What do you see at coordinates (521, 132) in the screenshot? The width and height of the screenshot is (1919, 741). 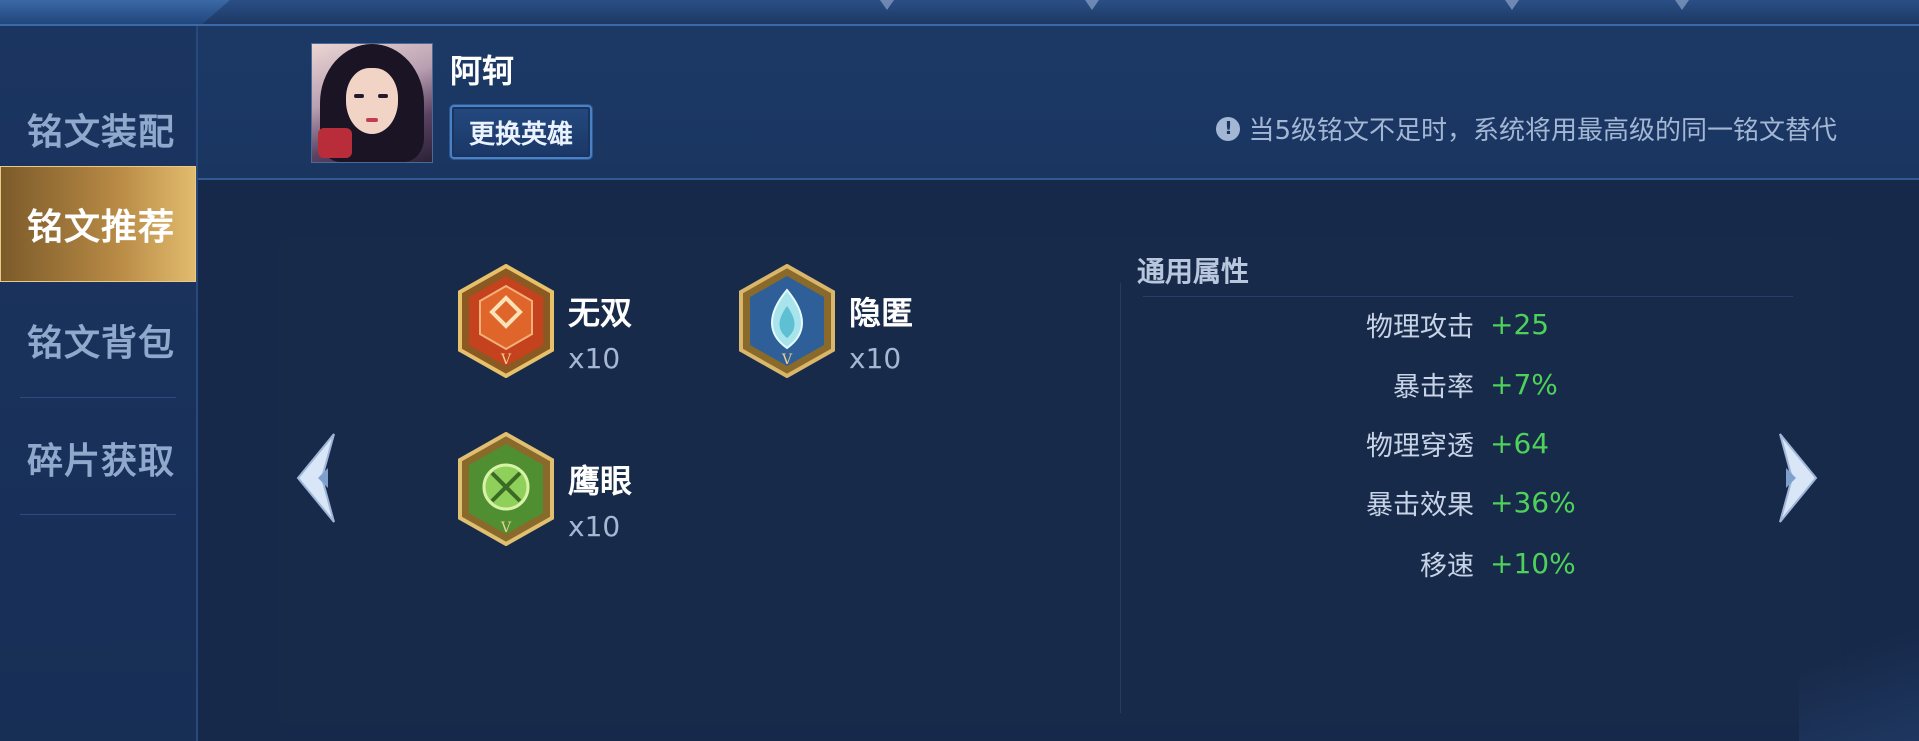 I see `change-hero-button: 更换英雄` at bounding box center [521, 132].